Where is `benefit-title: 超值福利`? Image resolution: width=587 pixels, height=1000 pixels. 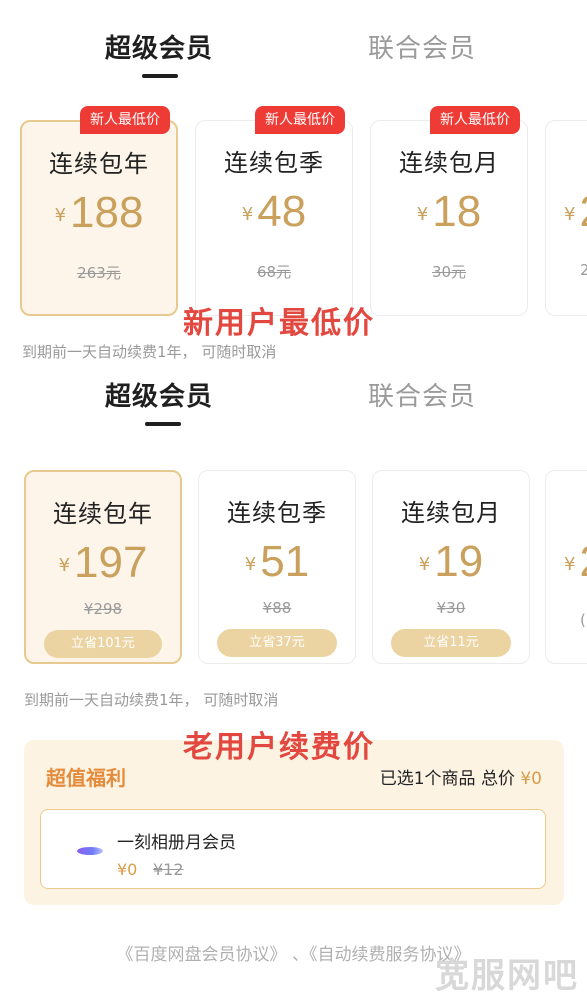 benefit-title: 超值福利 is located at coordinates (86, 778).